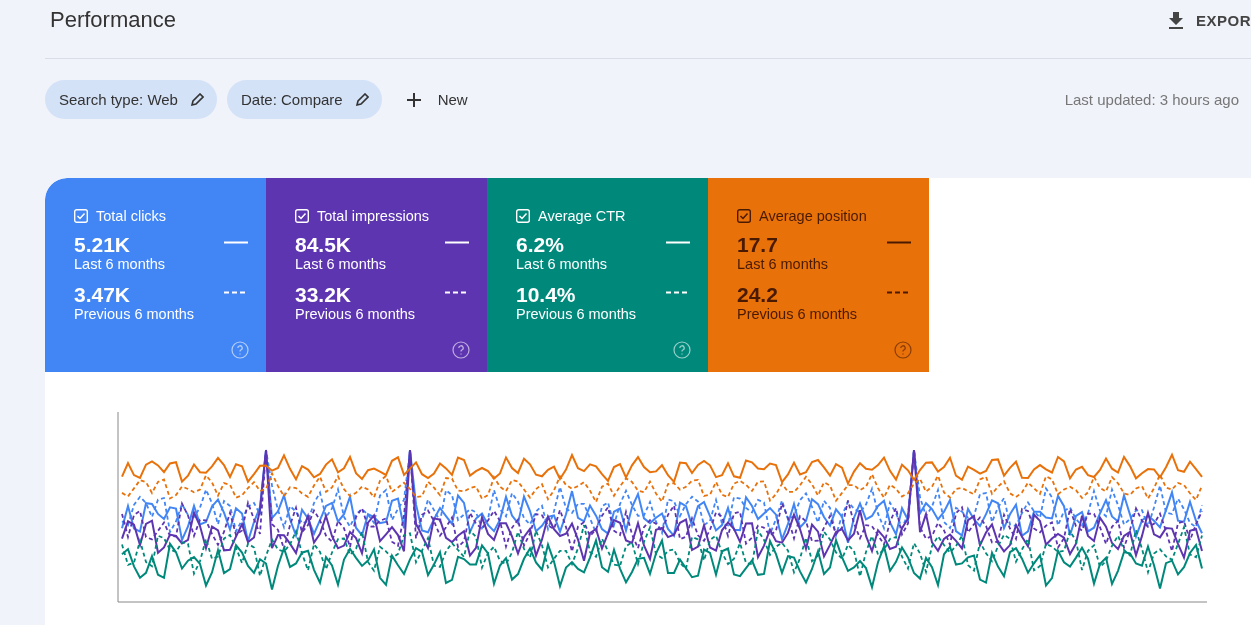 The height and width of the screenshot is (625, 1251). Describe the element at coordinates (131, 216) in the screenshot. I see `metric-label: Total clicks` at that location.